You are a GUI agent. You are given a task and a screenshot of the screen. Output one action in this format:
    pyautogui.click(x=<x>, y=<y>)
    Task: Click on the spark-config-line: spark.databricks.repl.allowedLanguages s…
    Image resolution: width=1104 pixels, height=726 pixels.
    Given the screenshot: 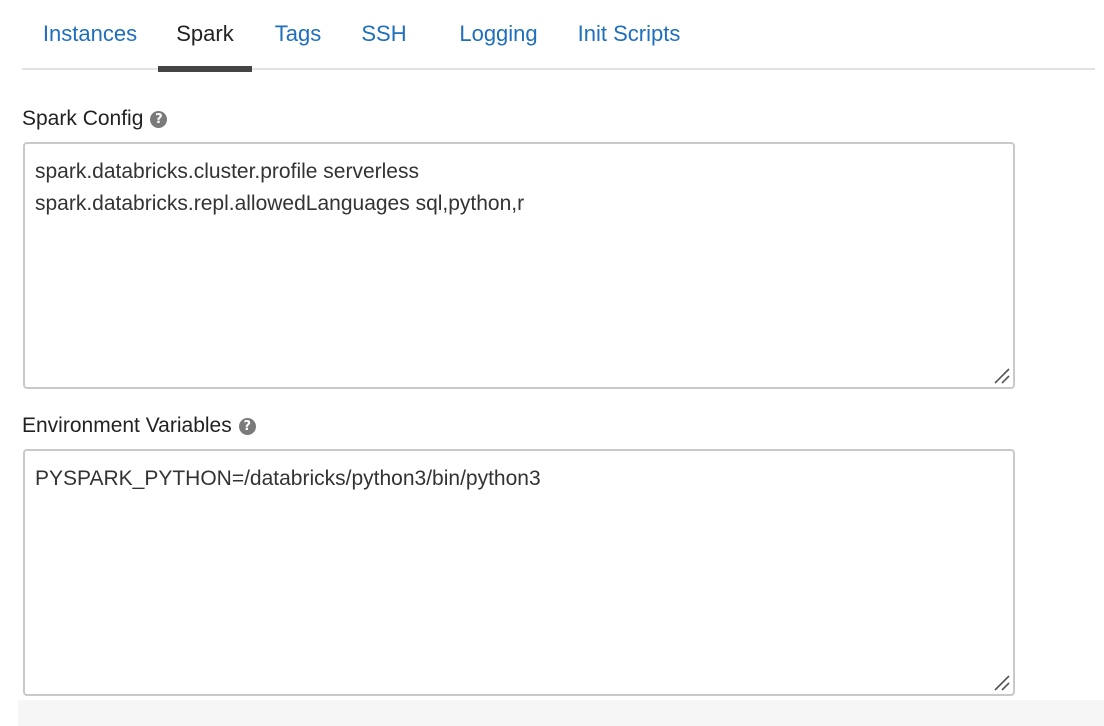 What is the action you would take?
    pyautogui.click(x=280, y=203)
    